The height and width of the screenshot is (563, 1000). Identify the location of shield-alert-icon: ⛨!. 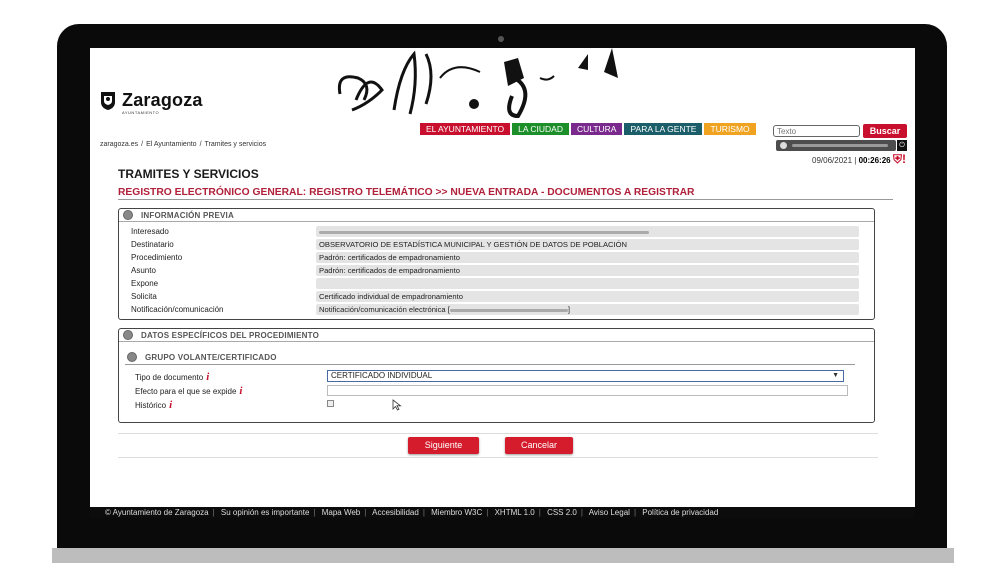
(900, 159).